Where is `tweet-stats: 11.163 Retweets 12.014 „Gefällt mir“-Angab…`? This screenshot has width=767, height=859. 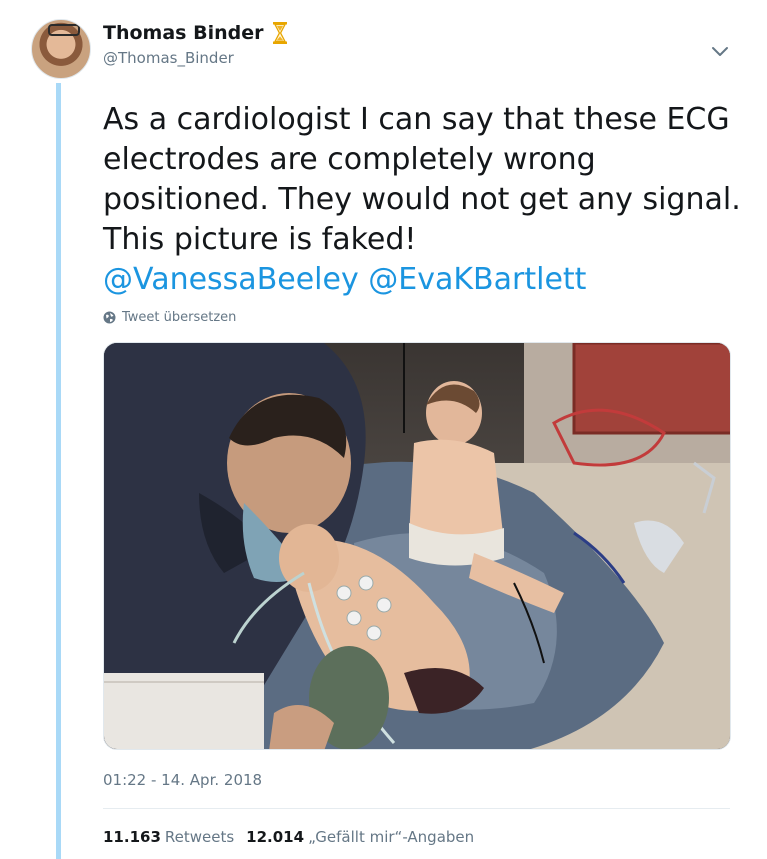
tweet-stats: 11.163 Retweets 12.014 „Gefällt mir“-Angab… is located at coordinates (288, 837).